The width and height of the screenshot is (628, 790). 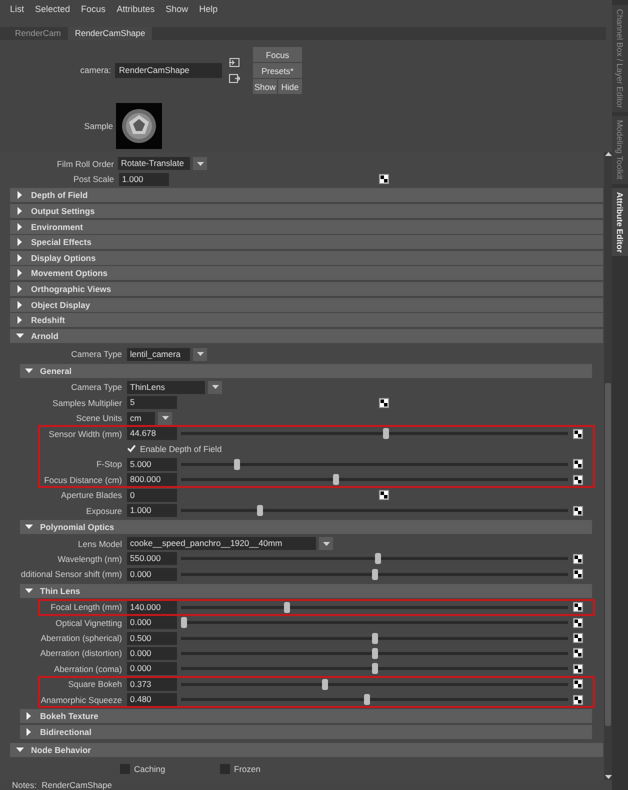 I want to click on checkbox-label: Caching, so click(x=150, y=769).